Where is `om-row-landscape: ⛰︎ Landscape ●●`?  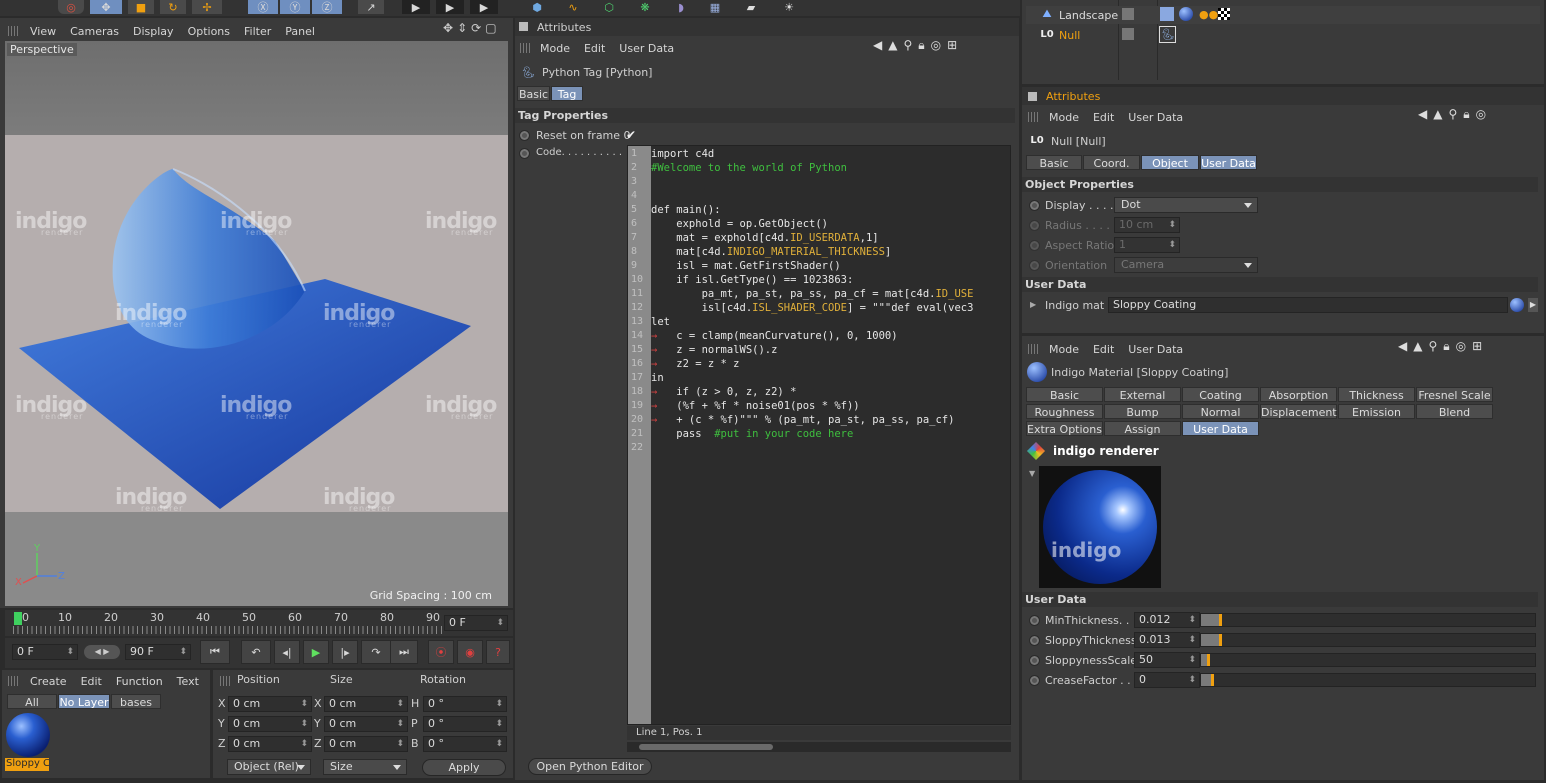
om-row-landscape: ⛰︎ Landscape ●● is located at coordinates (1283, 15).